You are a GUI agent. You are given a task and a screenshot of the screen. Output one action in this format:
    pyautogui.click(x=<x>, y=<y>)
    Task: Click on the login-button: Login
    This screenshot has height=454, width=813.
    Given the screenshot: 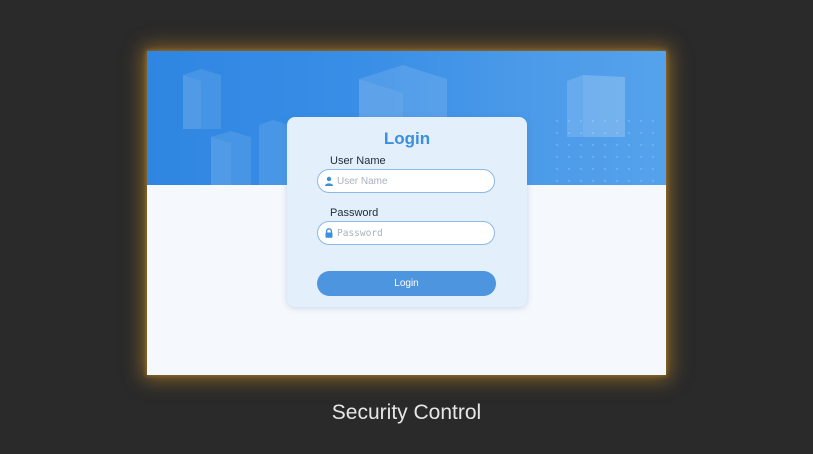 What is the action you would take?
    pyautogui.click(x=406, y=283)
    